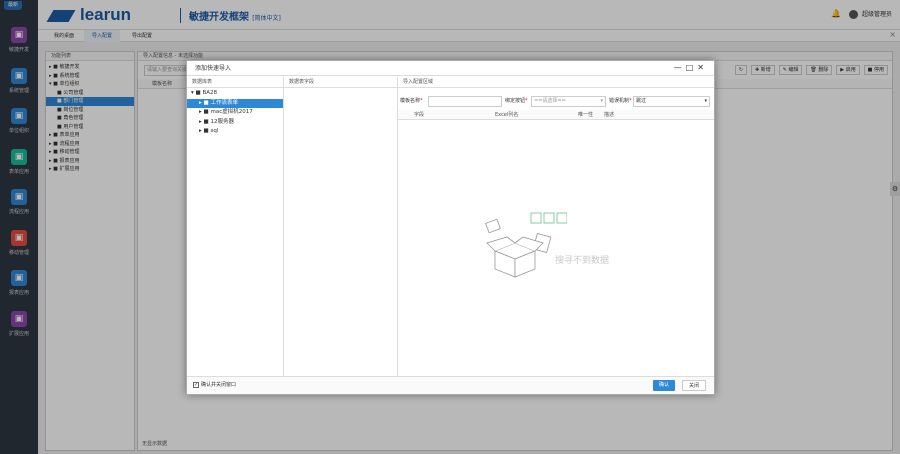 The width and height of the screenshot is (900, 454). What do you see at coordinates (516, 101) in the screenshot?
I see `bind-button-label: 绑定按钮*` at bounding box center [516, 101].